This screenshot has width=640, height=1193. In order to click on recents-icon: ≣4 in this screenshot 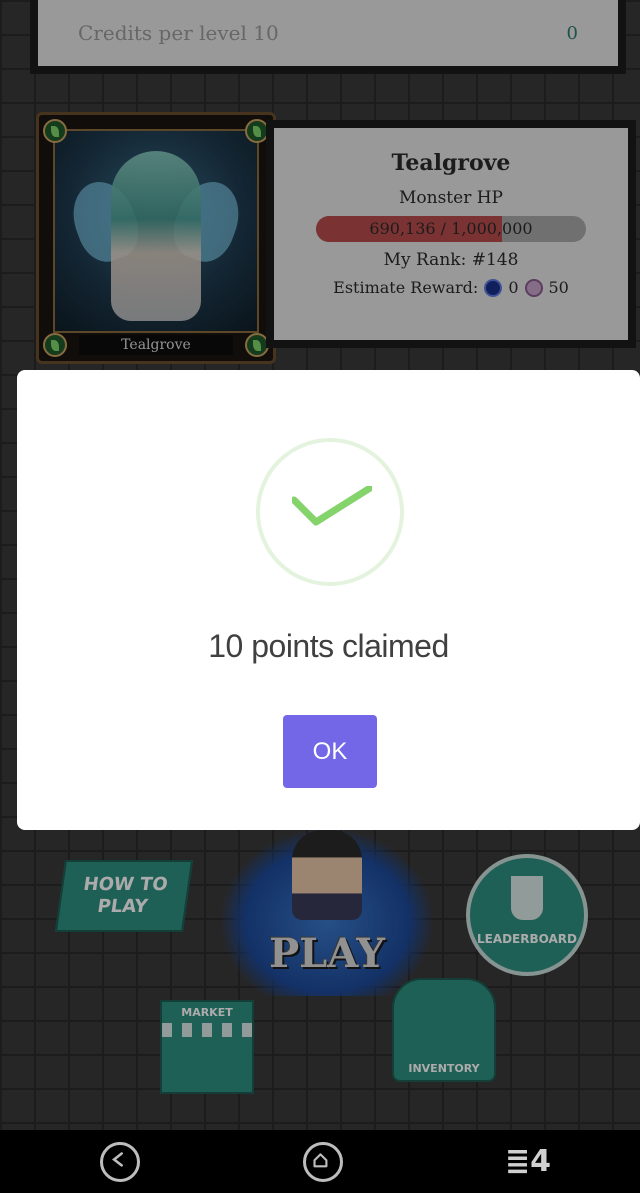, I will do `click(528, 1161)`.